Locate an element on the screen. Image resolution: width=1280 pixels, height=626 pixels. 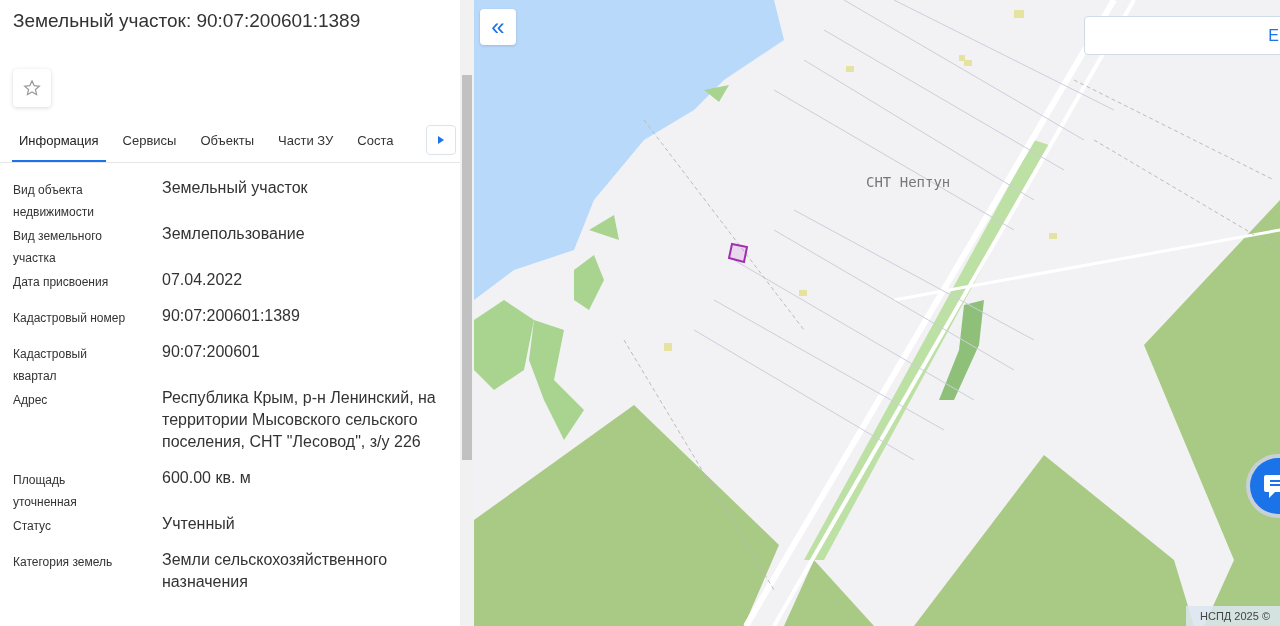
tab: Соста is located at coordinates (375, 143).